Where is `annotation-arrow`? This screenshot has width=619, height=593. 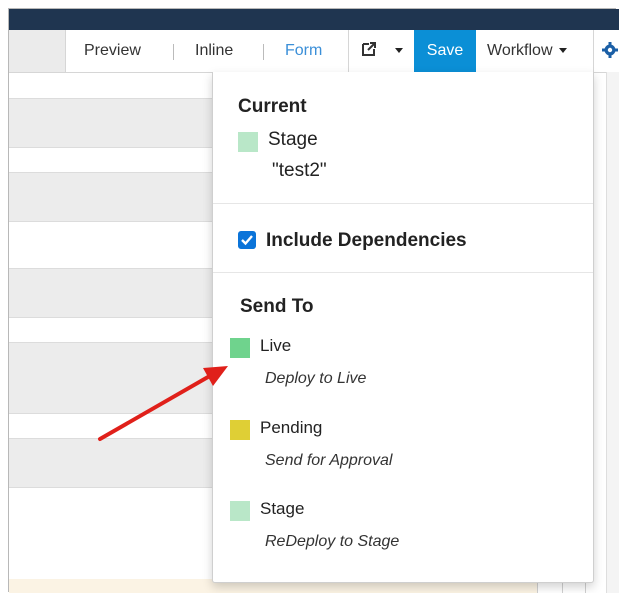 annotation-arrow is located at coordinates (163, 403).